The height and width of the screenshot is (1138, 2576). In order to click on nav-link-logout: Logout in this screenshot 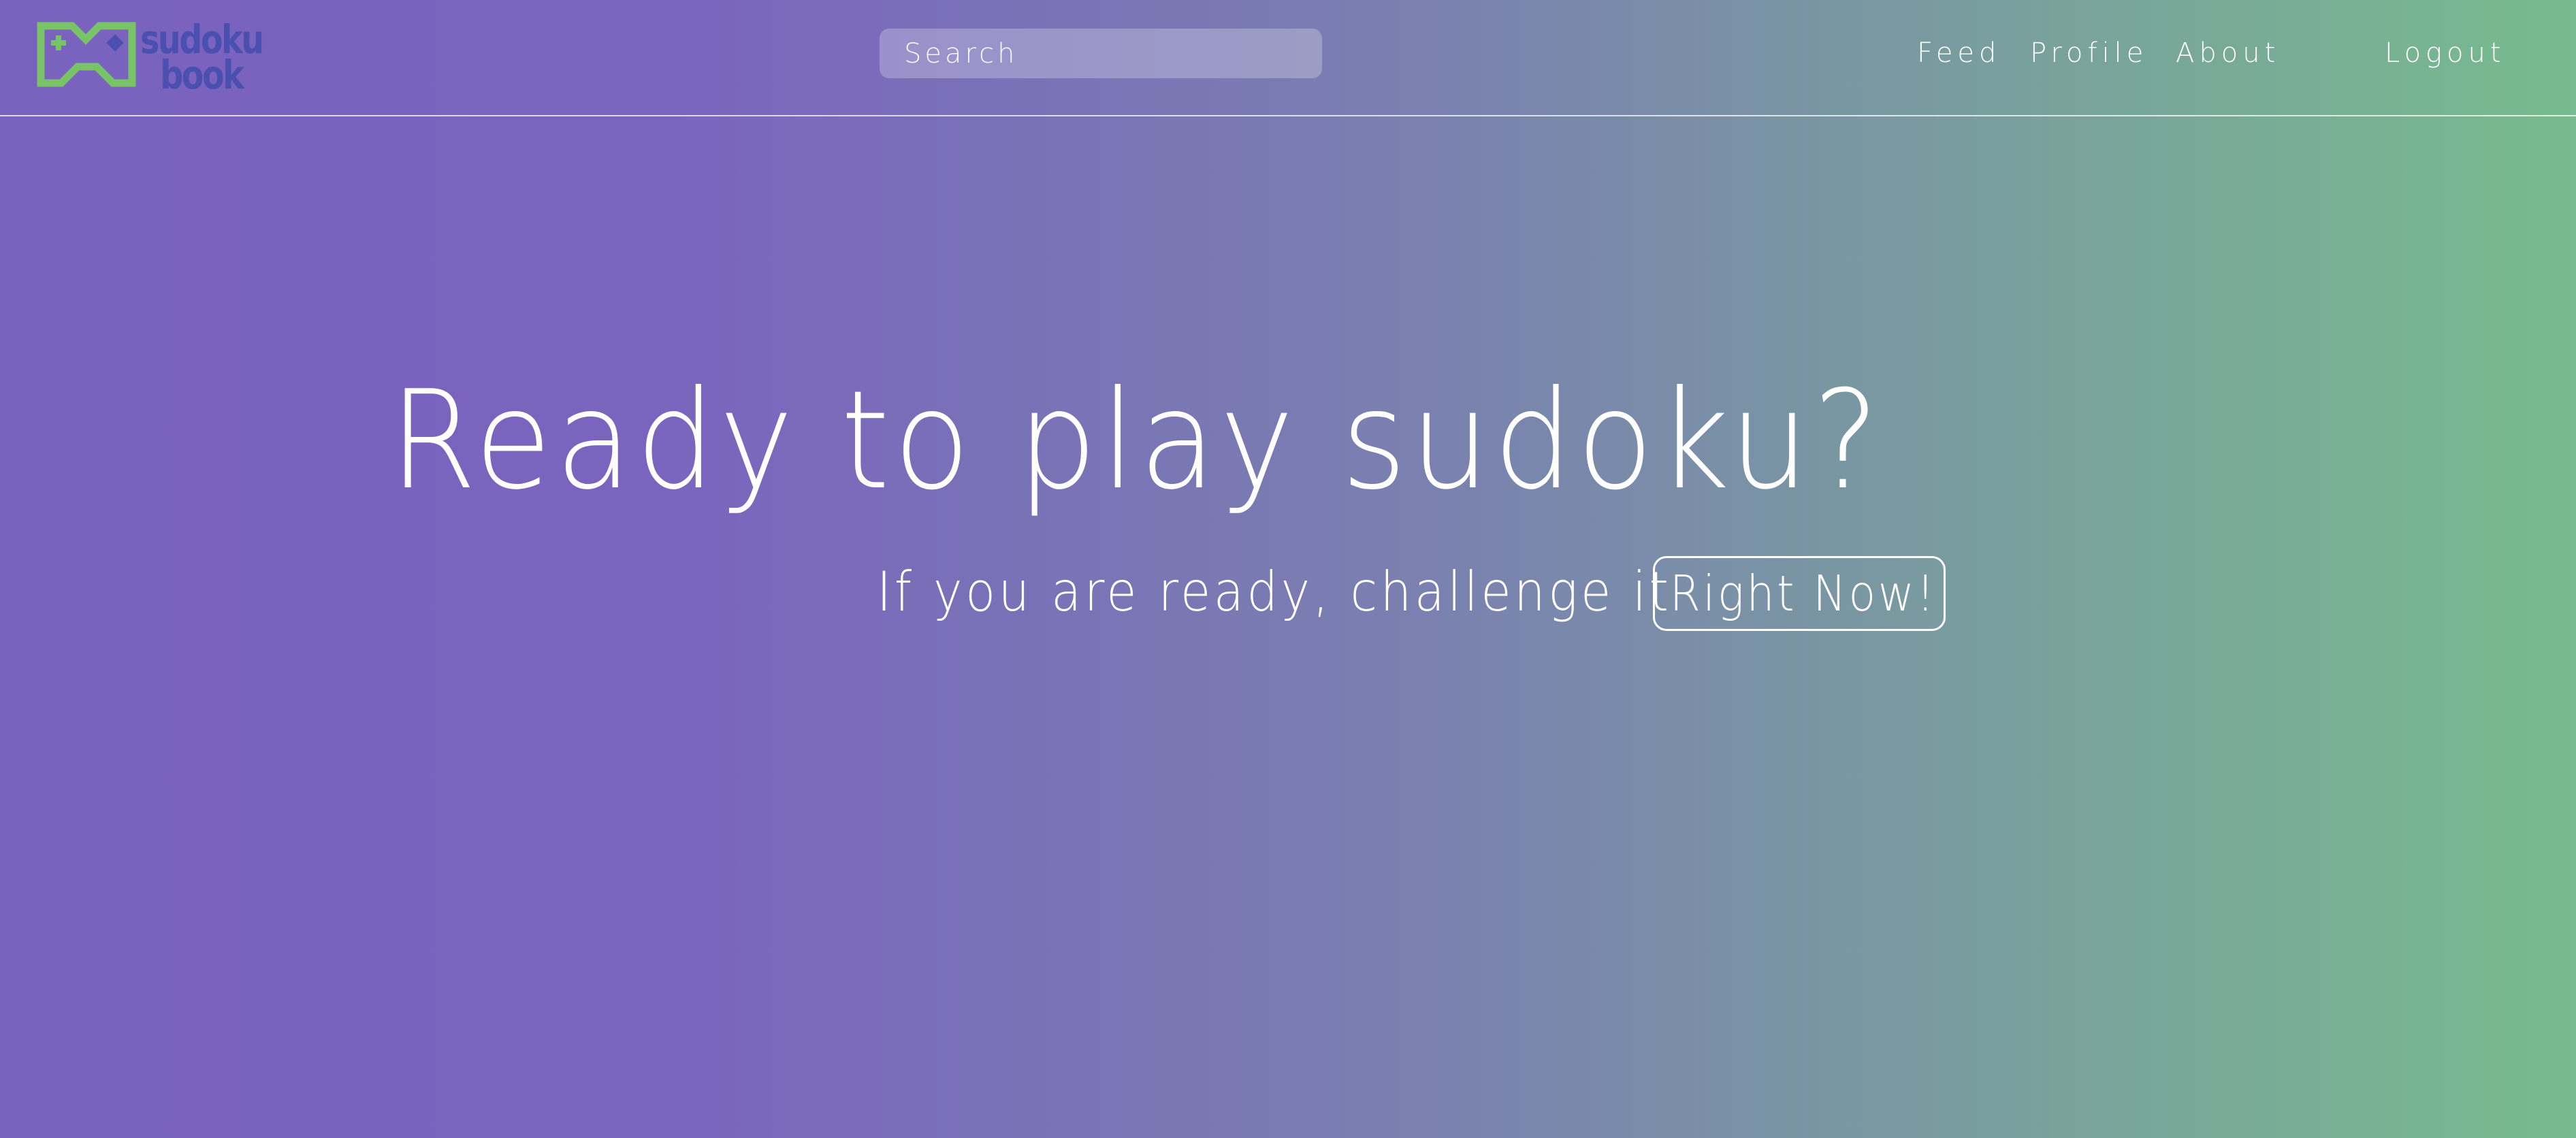, I will do `click(2446, 53)`.